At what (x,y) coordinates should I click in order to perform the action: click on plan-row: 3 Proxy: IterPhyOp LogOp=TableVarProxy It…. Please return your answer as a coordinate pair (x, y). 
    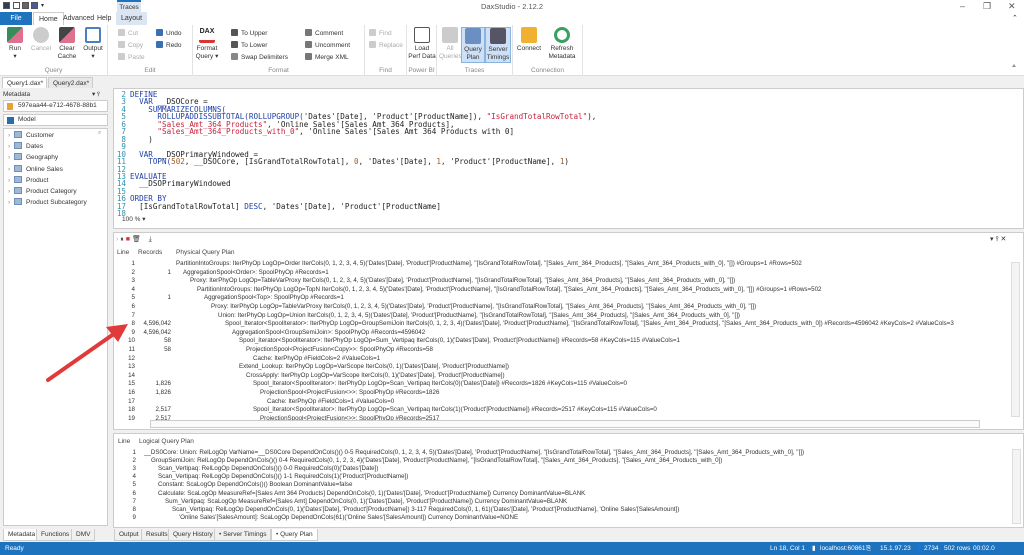
    Looking at the image, I should click on (553, 281).